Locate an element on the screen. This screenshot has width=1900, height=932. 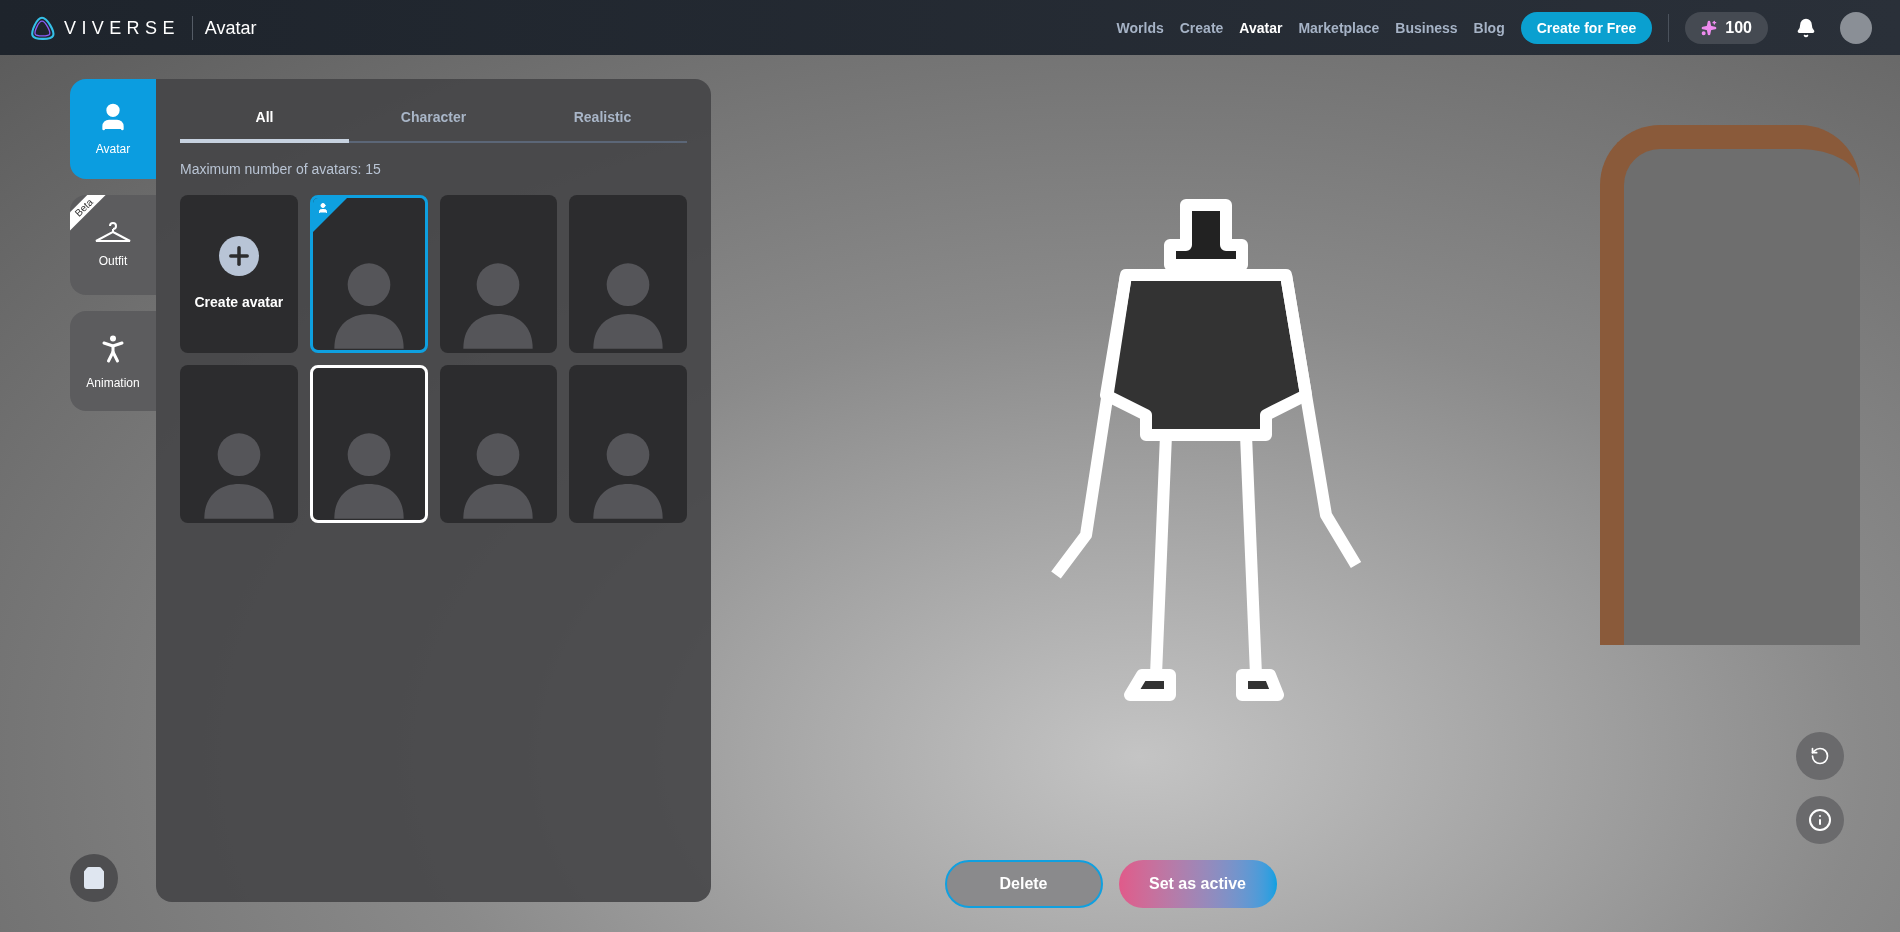
notification-bell-icon is located at coordinates (1806, 27).